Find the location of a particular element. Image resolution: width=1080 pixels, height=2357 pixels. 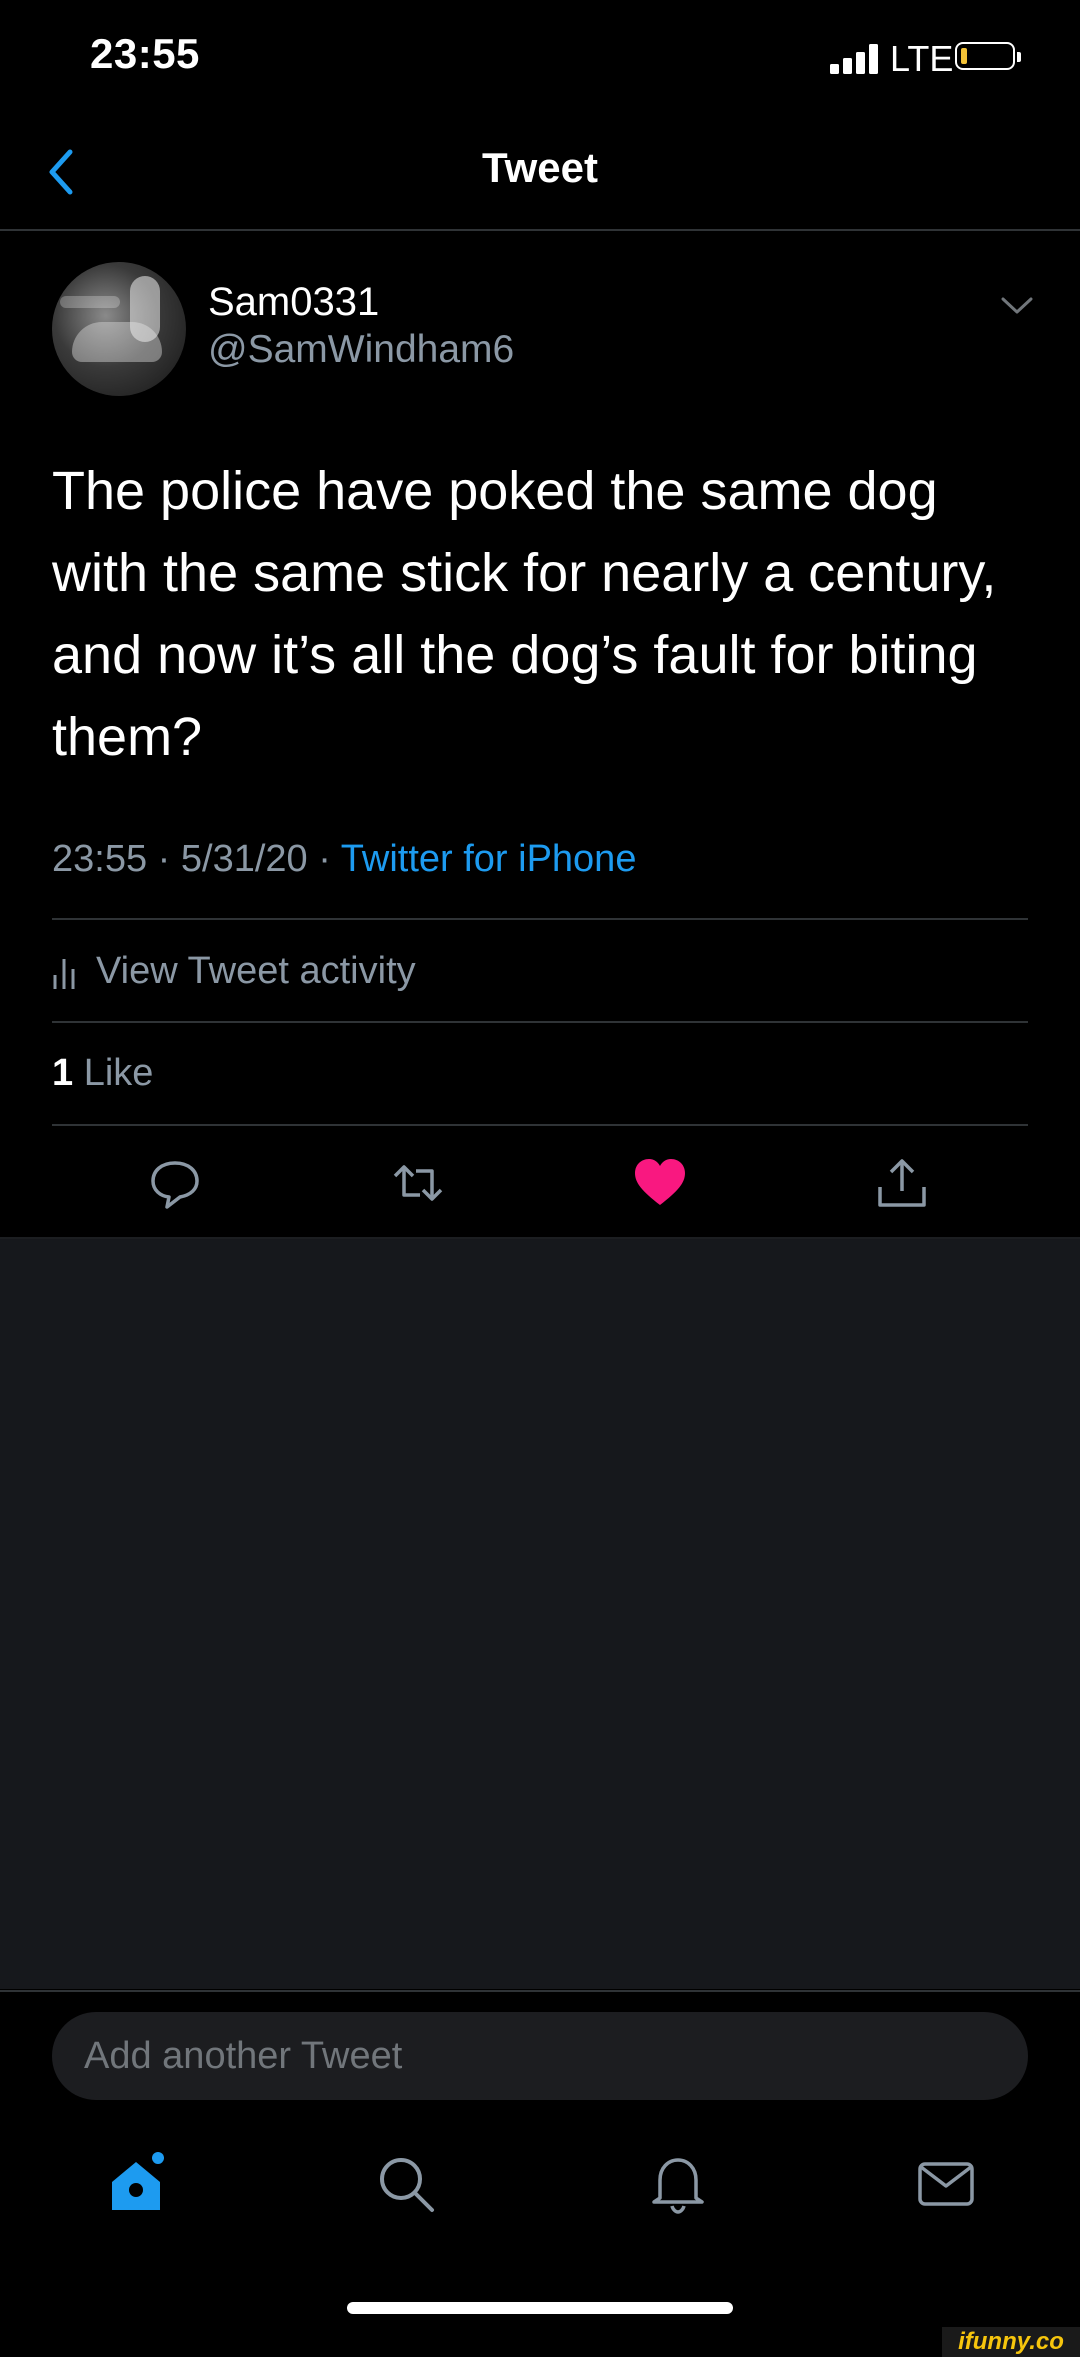

retweet-button is located at coordinates (418, 1183).